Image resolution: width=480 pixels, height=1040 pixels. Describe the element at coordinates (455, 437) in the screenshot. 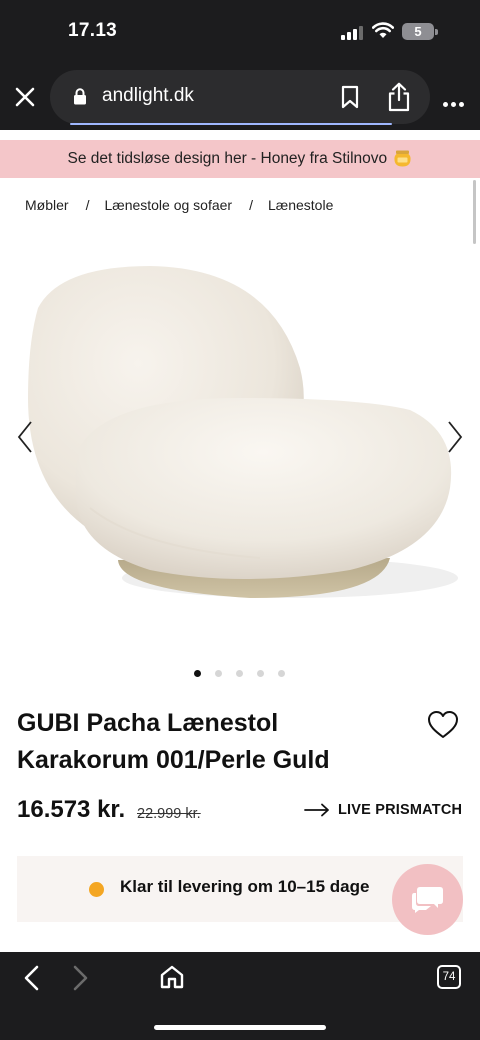

I see `next-image-arrow-icon` at that location.